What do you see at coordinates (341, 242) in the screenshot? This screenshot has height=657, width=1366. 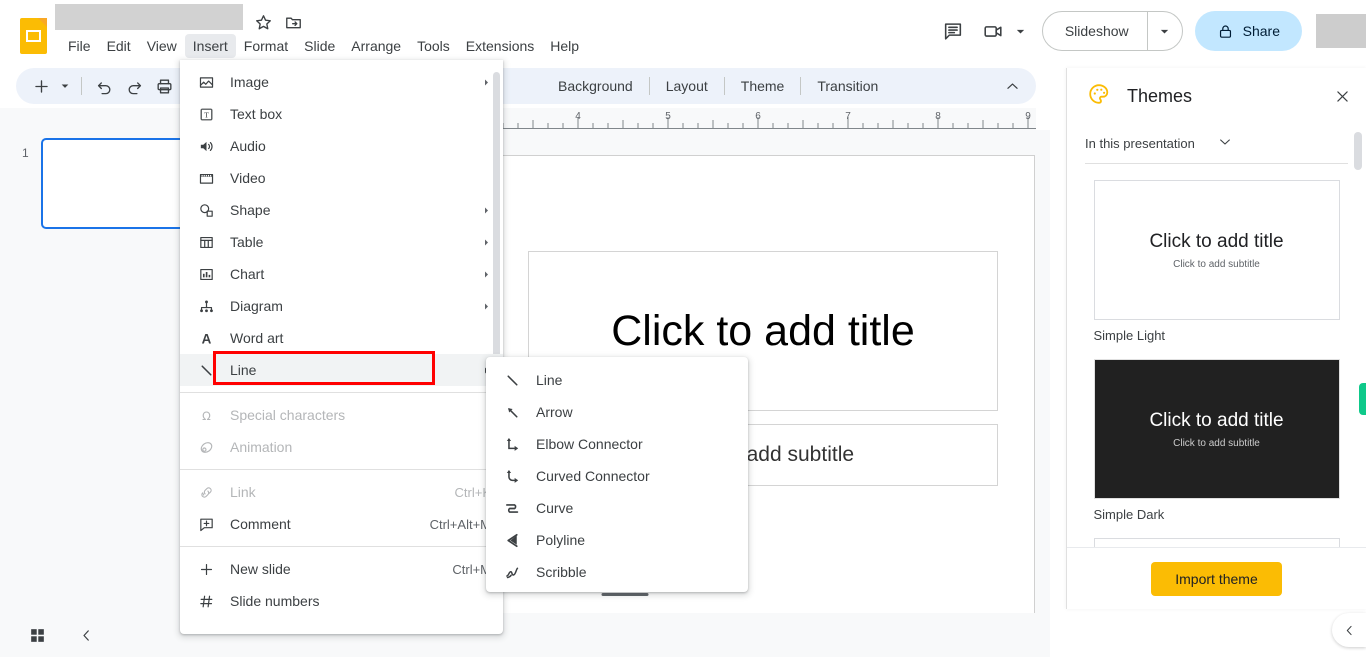 I see `menu-item-table: Table` at bounding box center [341, 242].